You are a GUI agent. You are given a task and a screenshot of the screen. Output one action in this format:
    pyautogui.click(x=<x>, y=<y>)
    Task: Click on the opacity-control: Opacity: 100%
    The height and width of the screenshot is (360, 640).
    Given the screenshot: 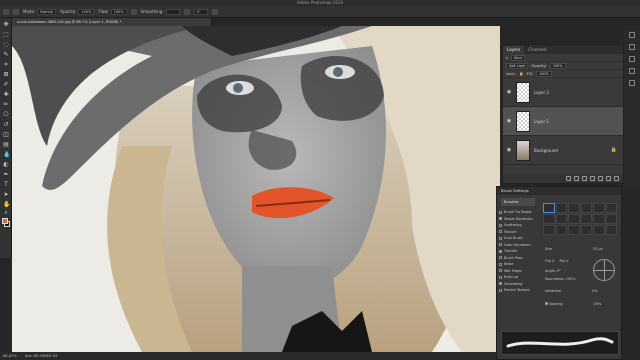 What is the action you would take?
    pyautogui.click(x=77, y=11)
    